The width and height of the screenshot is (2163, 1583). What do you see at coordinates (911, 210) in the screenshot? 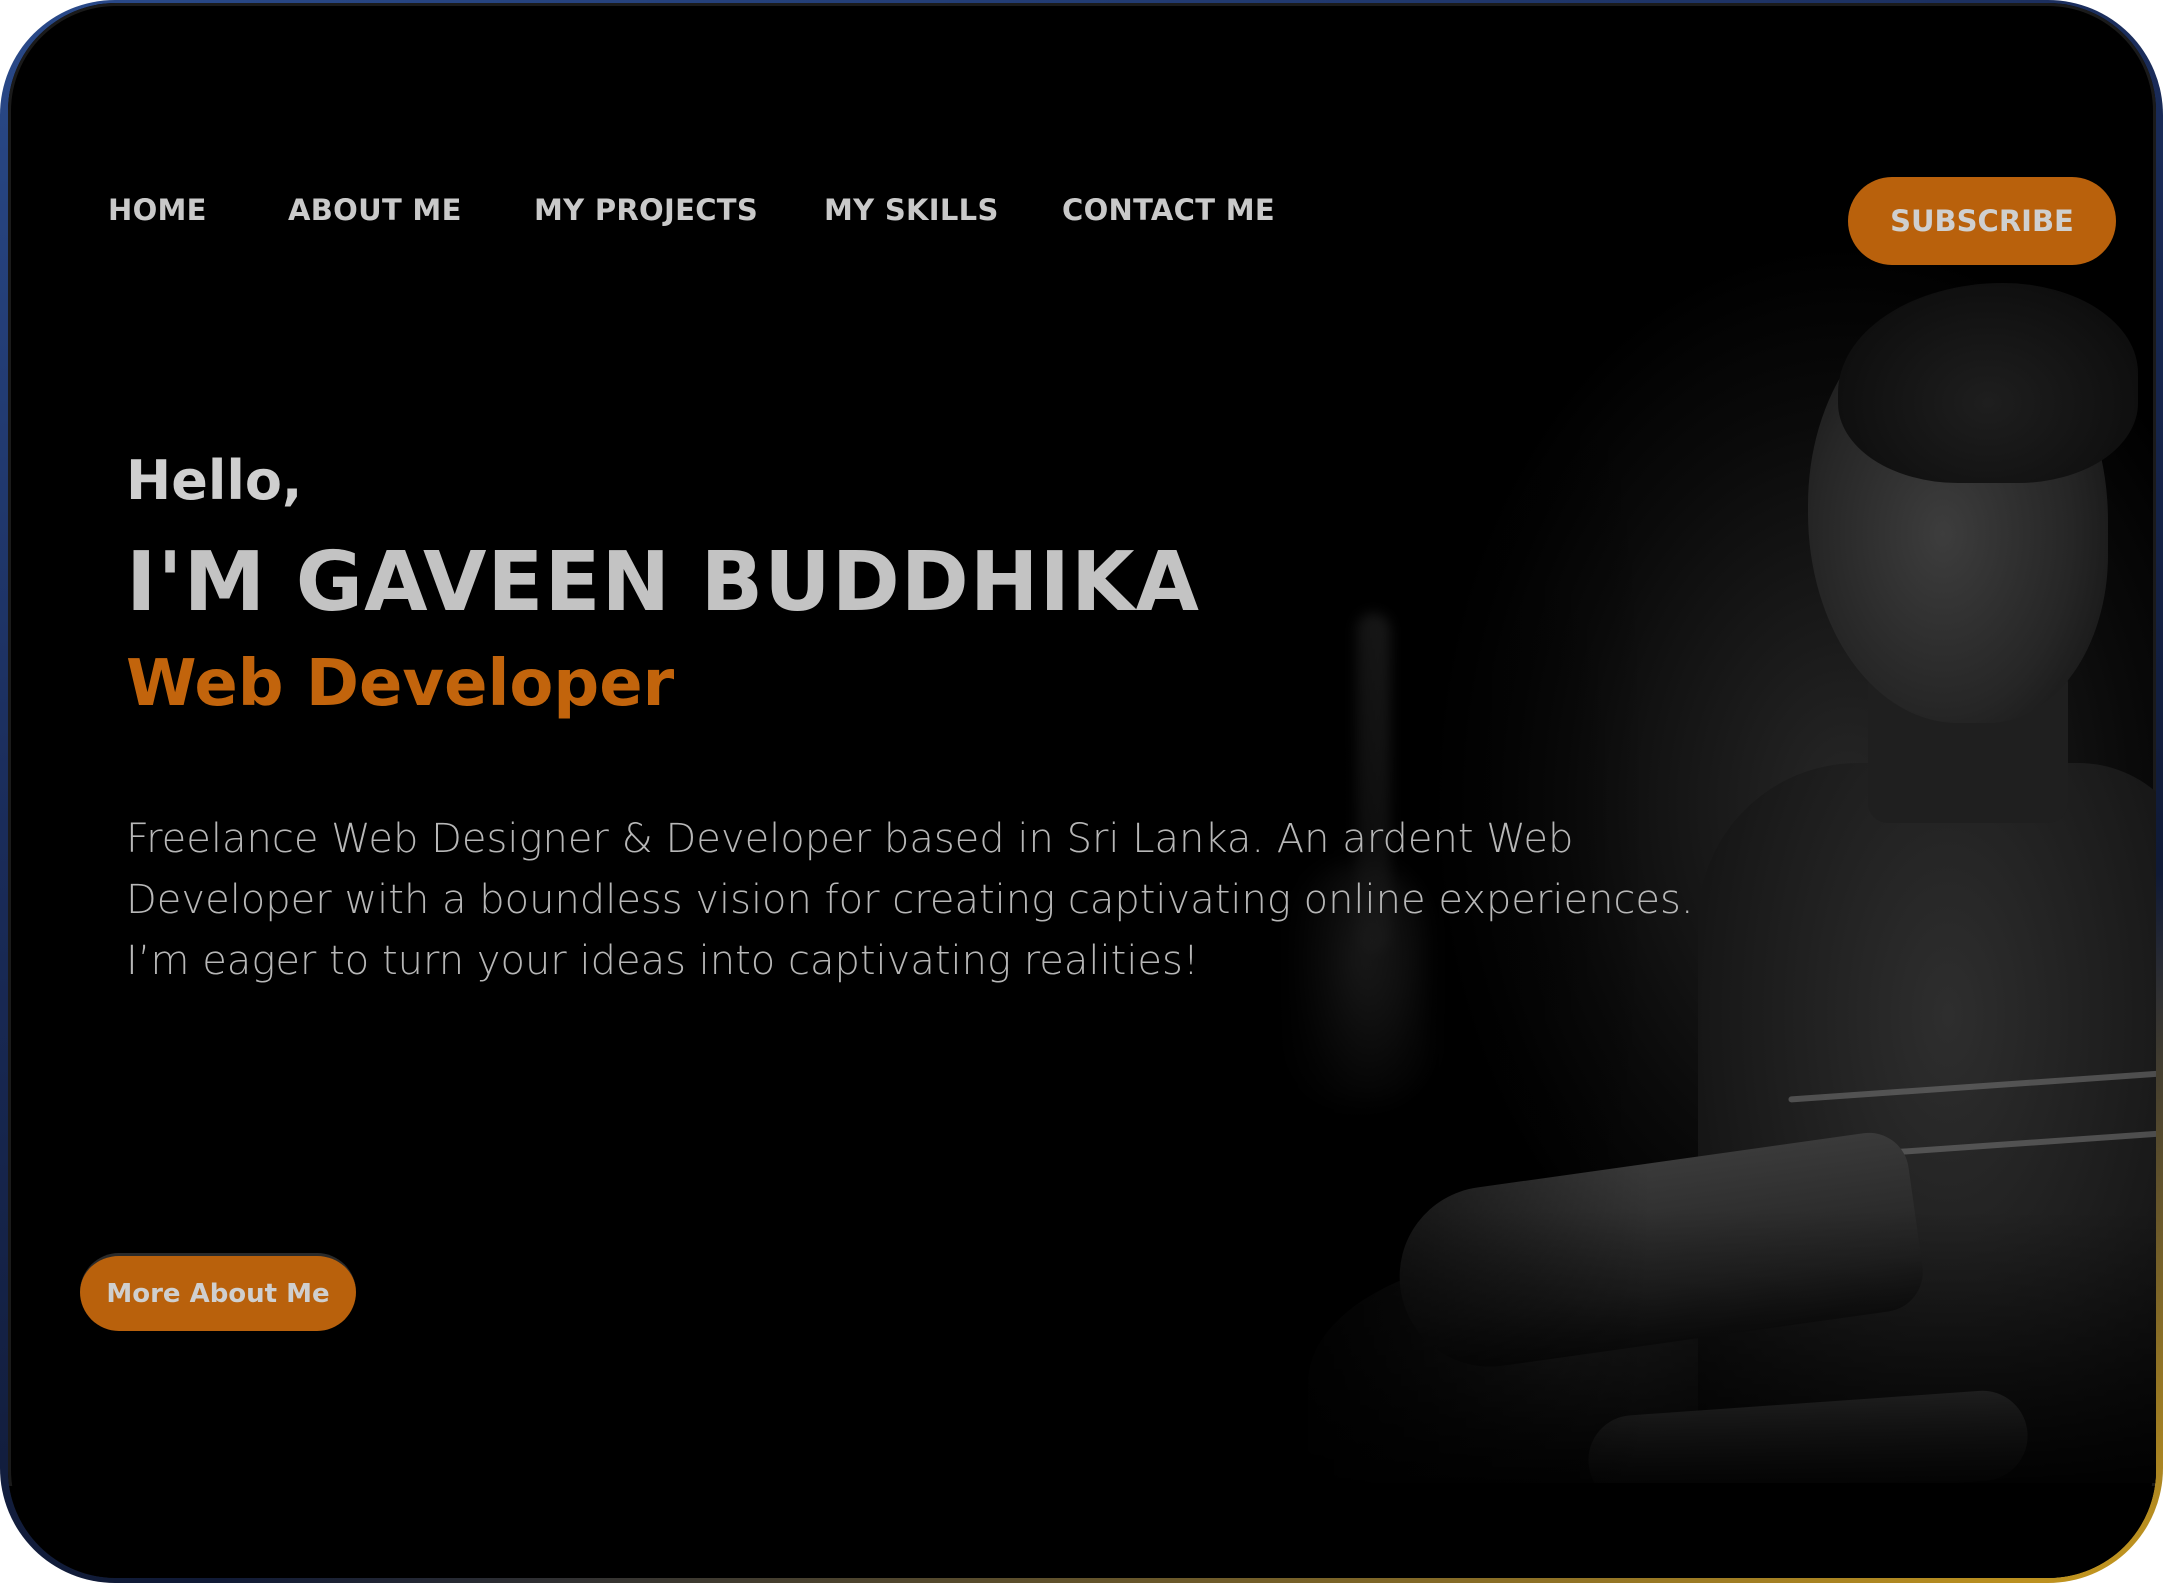
I see `nav-item-my-skills: MY SKILLS` at bounding box center [911, 210].